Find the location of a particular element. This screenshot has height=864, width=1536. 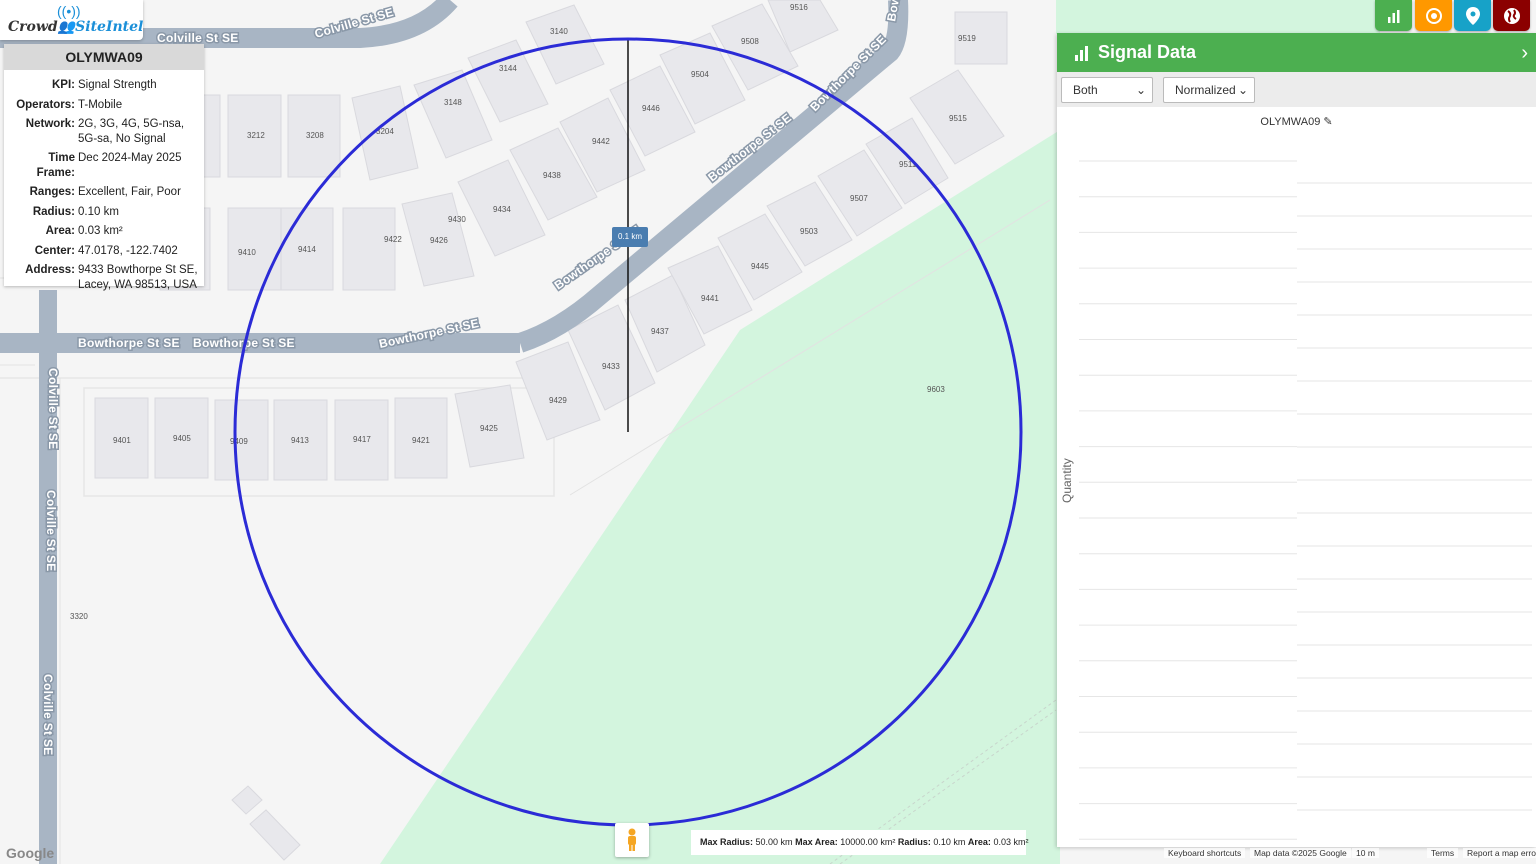

house-number: 9519 is located at coordinates (967, 38).